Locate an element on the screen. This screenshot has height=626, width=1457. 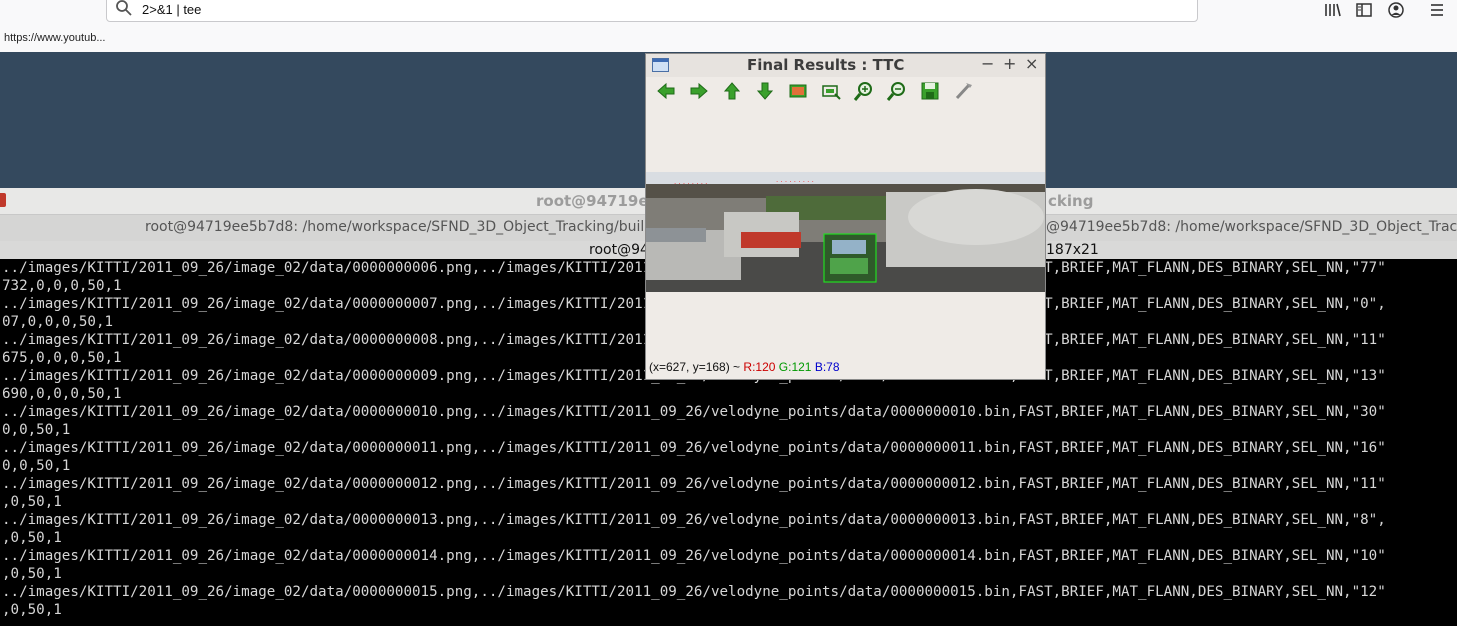
pixel-status-bar: (x=627, y=168) ~ R:120 G:121 B:78 is located at coordinates (744, 367).